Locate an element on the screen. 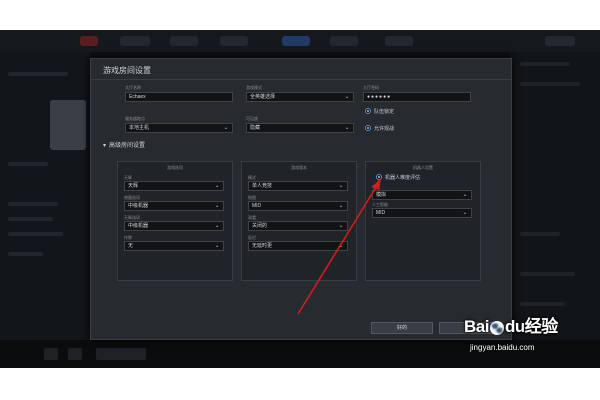 The height and width of the screenshot is (400, 600). watermark-logo-part: Bai is located at coordinates (476, 326).